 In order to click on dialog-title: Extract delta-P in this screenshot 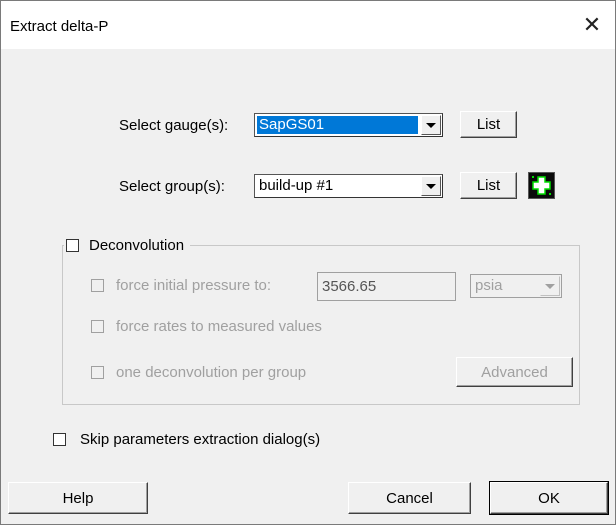, I will do `click(59, 26)`.